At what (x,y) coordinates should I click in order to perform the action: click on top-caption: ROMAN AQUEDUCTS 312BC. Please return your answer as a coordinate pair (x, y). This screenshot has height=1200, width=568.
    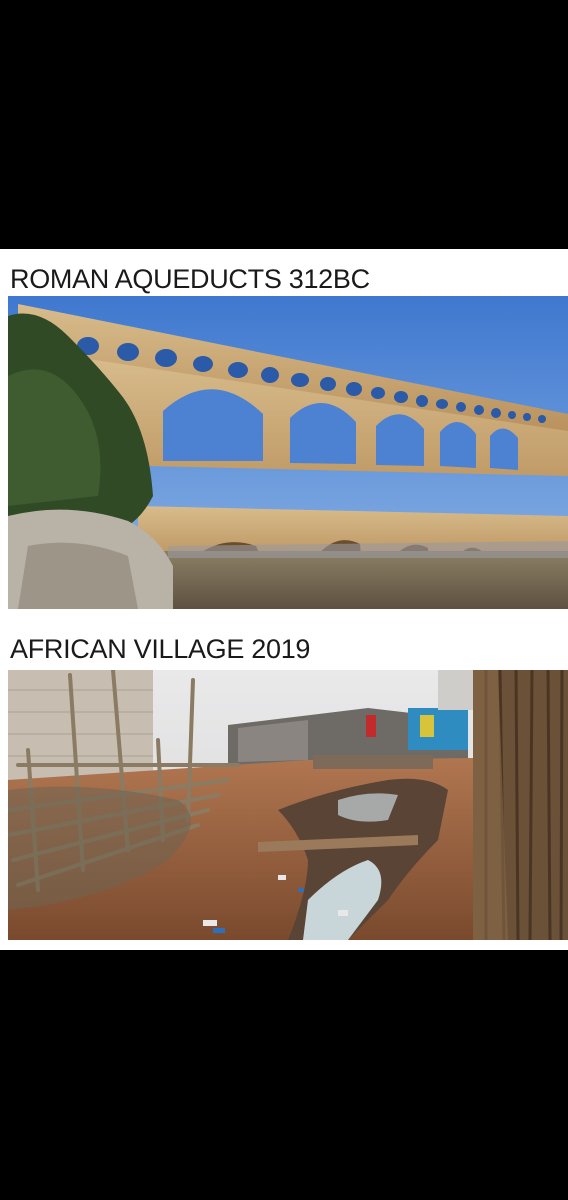
    Looking at the image, I should click on (190, 279).